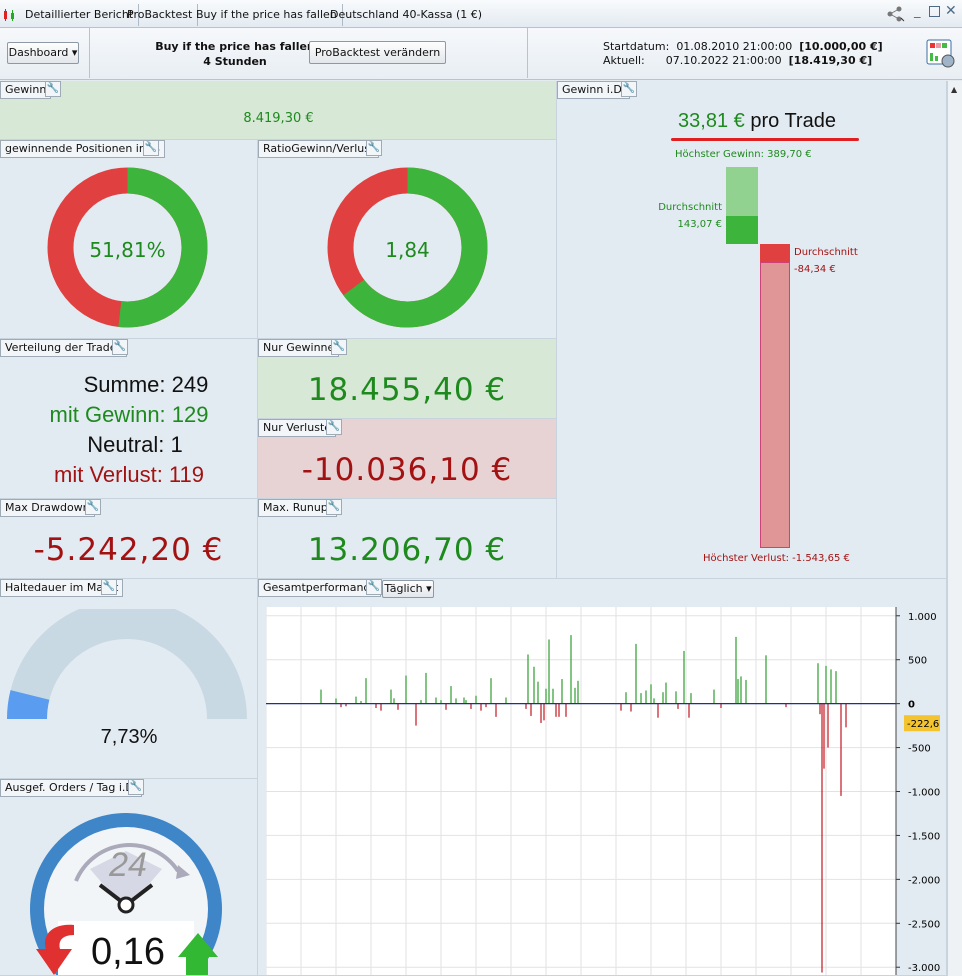  What do you see at coordinates (235, 46) in the screenshot?
I see `strategy-name: Buy if the price has fallen` at bounding box center [235, 46].